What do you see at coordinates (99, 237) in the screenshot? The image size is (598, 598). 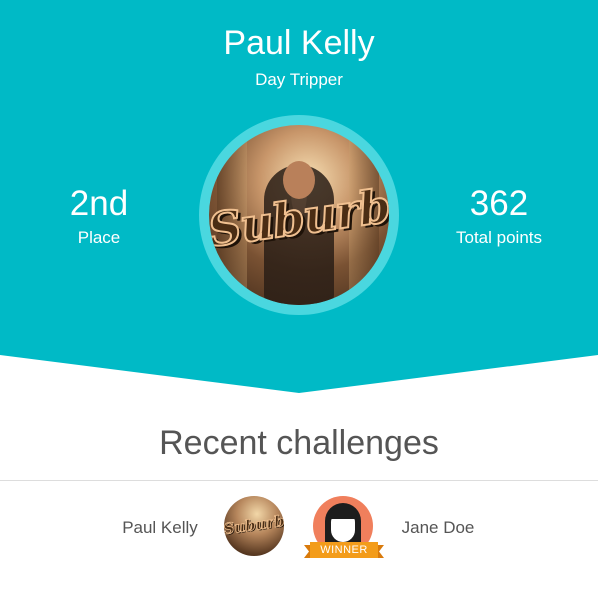 I see `place-label: Place` at bounding box center [99, 237].